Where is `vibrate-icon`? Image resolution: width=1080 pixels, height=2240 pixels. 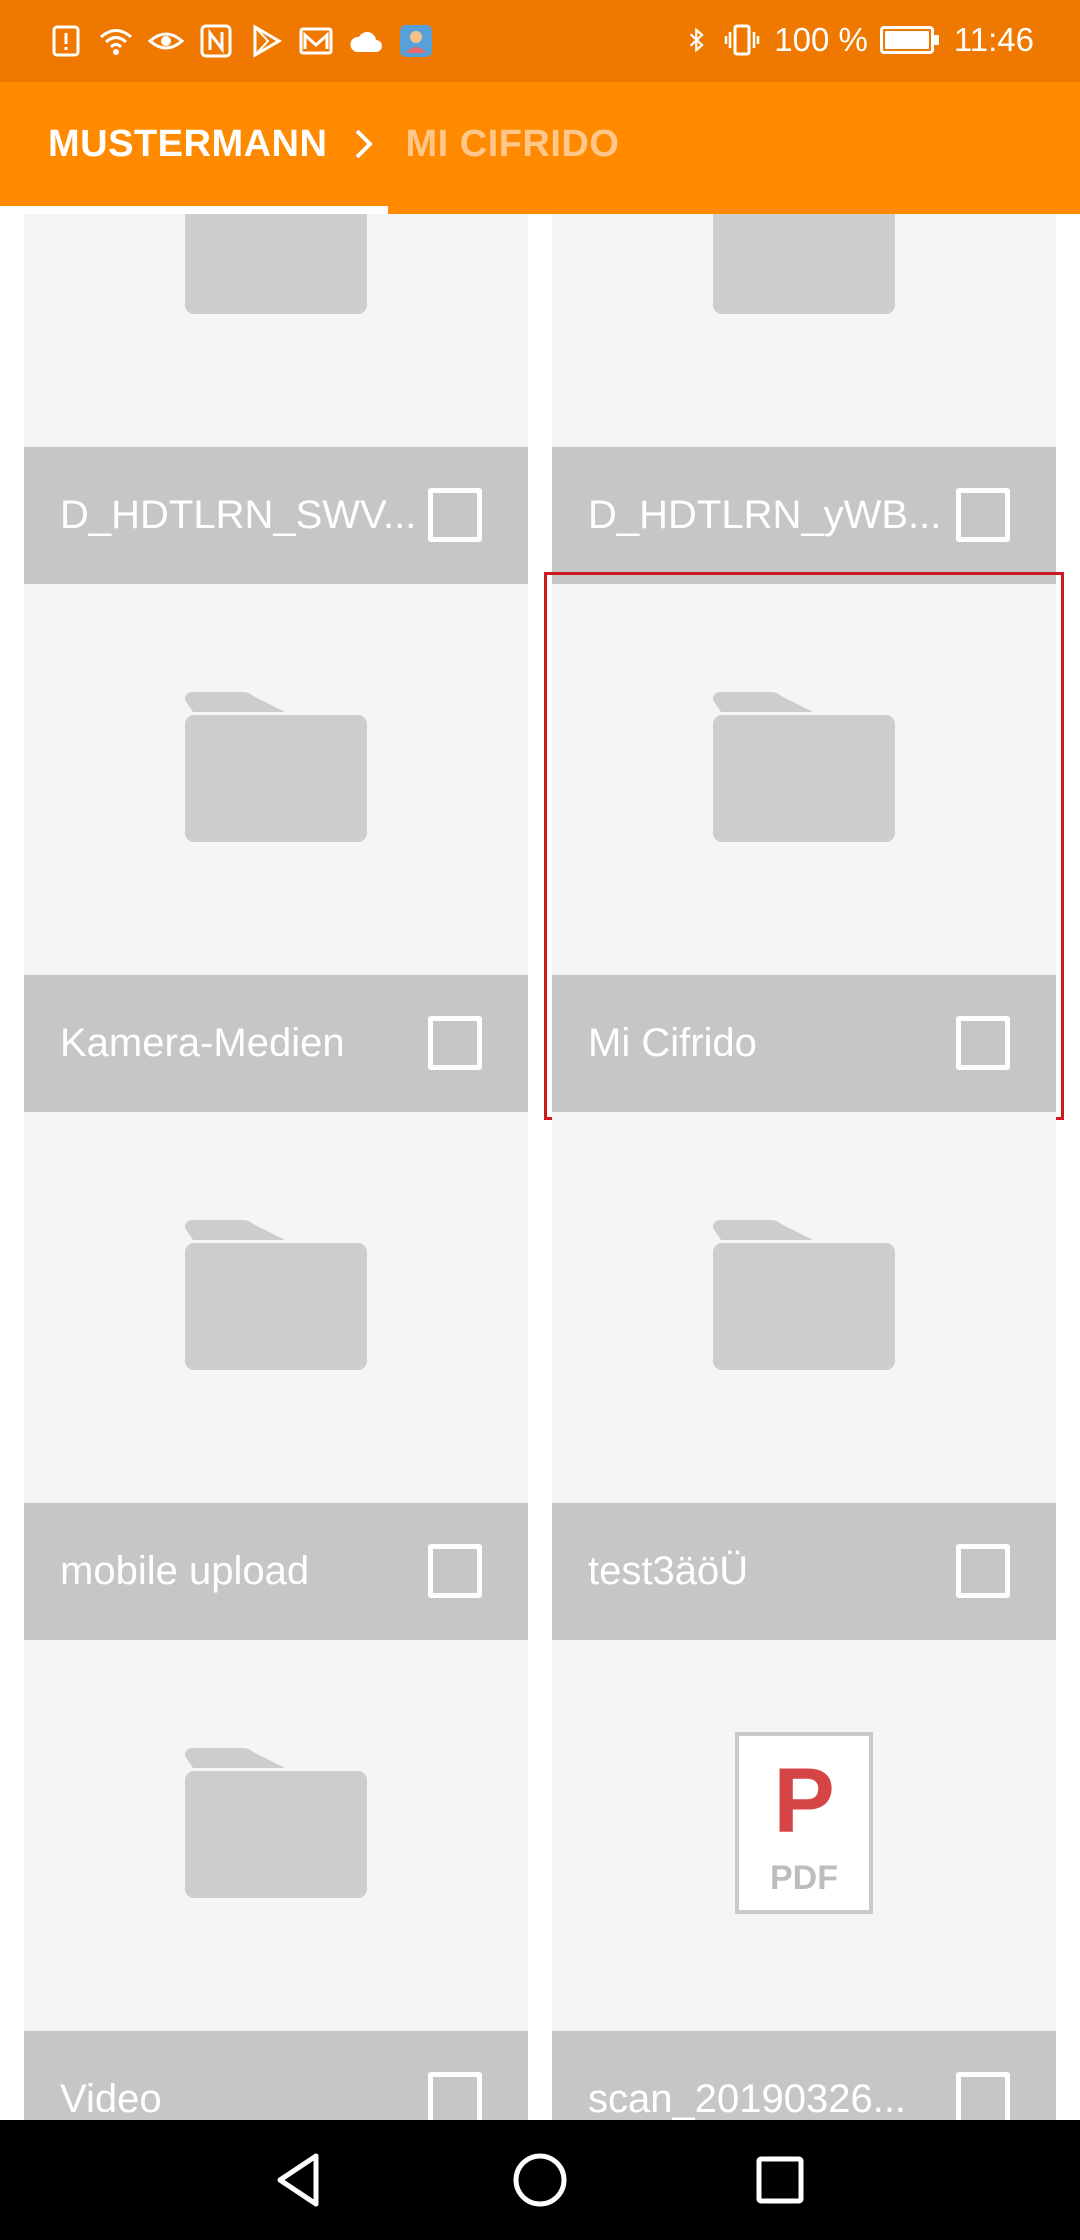 vibrate-icon is located at coordinates (742, 40).